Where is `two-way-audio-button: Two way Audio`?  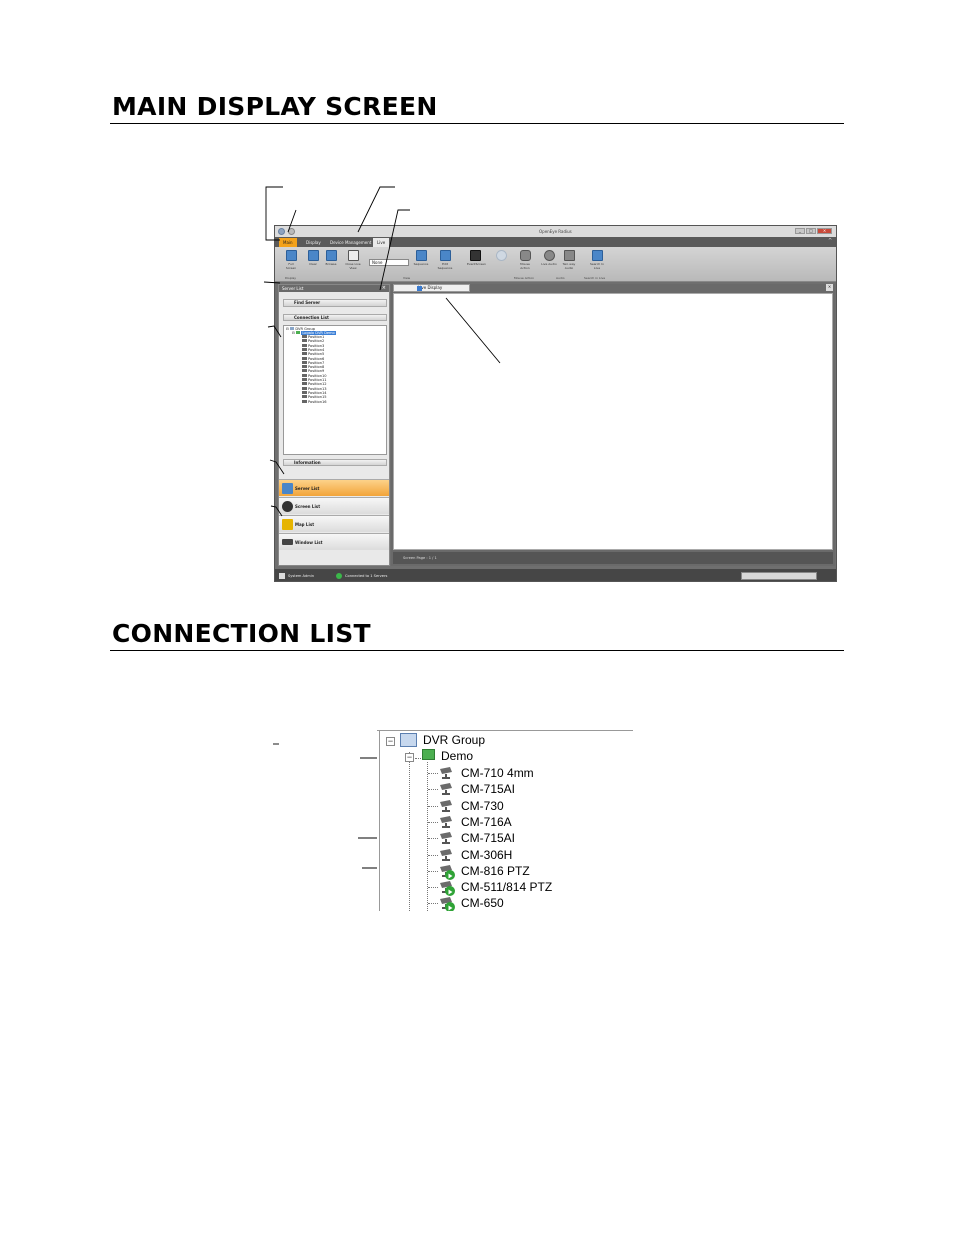 two-way-audio-button: Two way Audio is located at coordinates (569, 260).